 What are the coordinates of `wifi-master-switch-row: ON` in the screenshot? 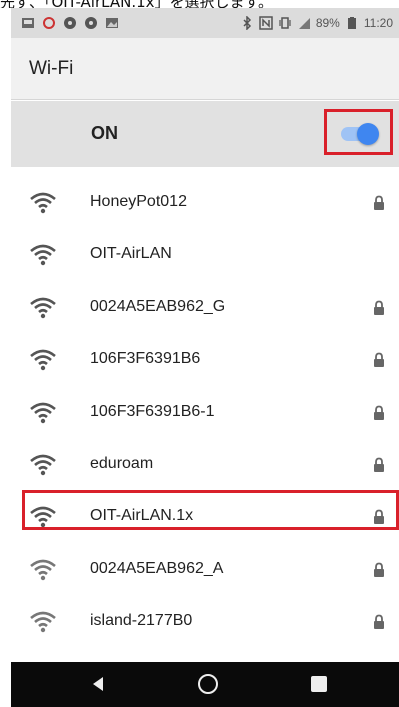 It's located at (205, 134).